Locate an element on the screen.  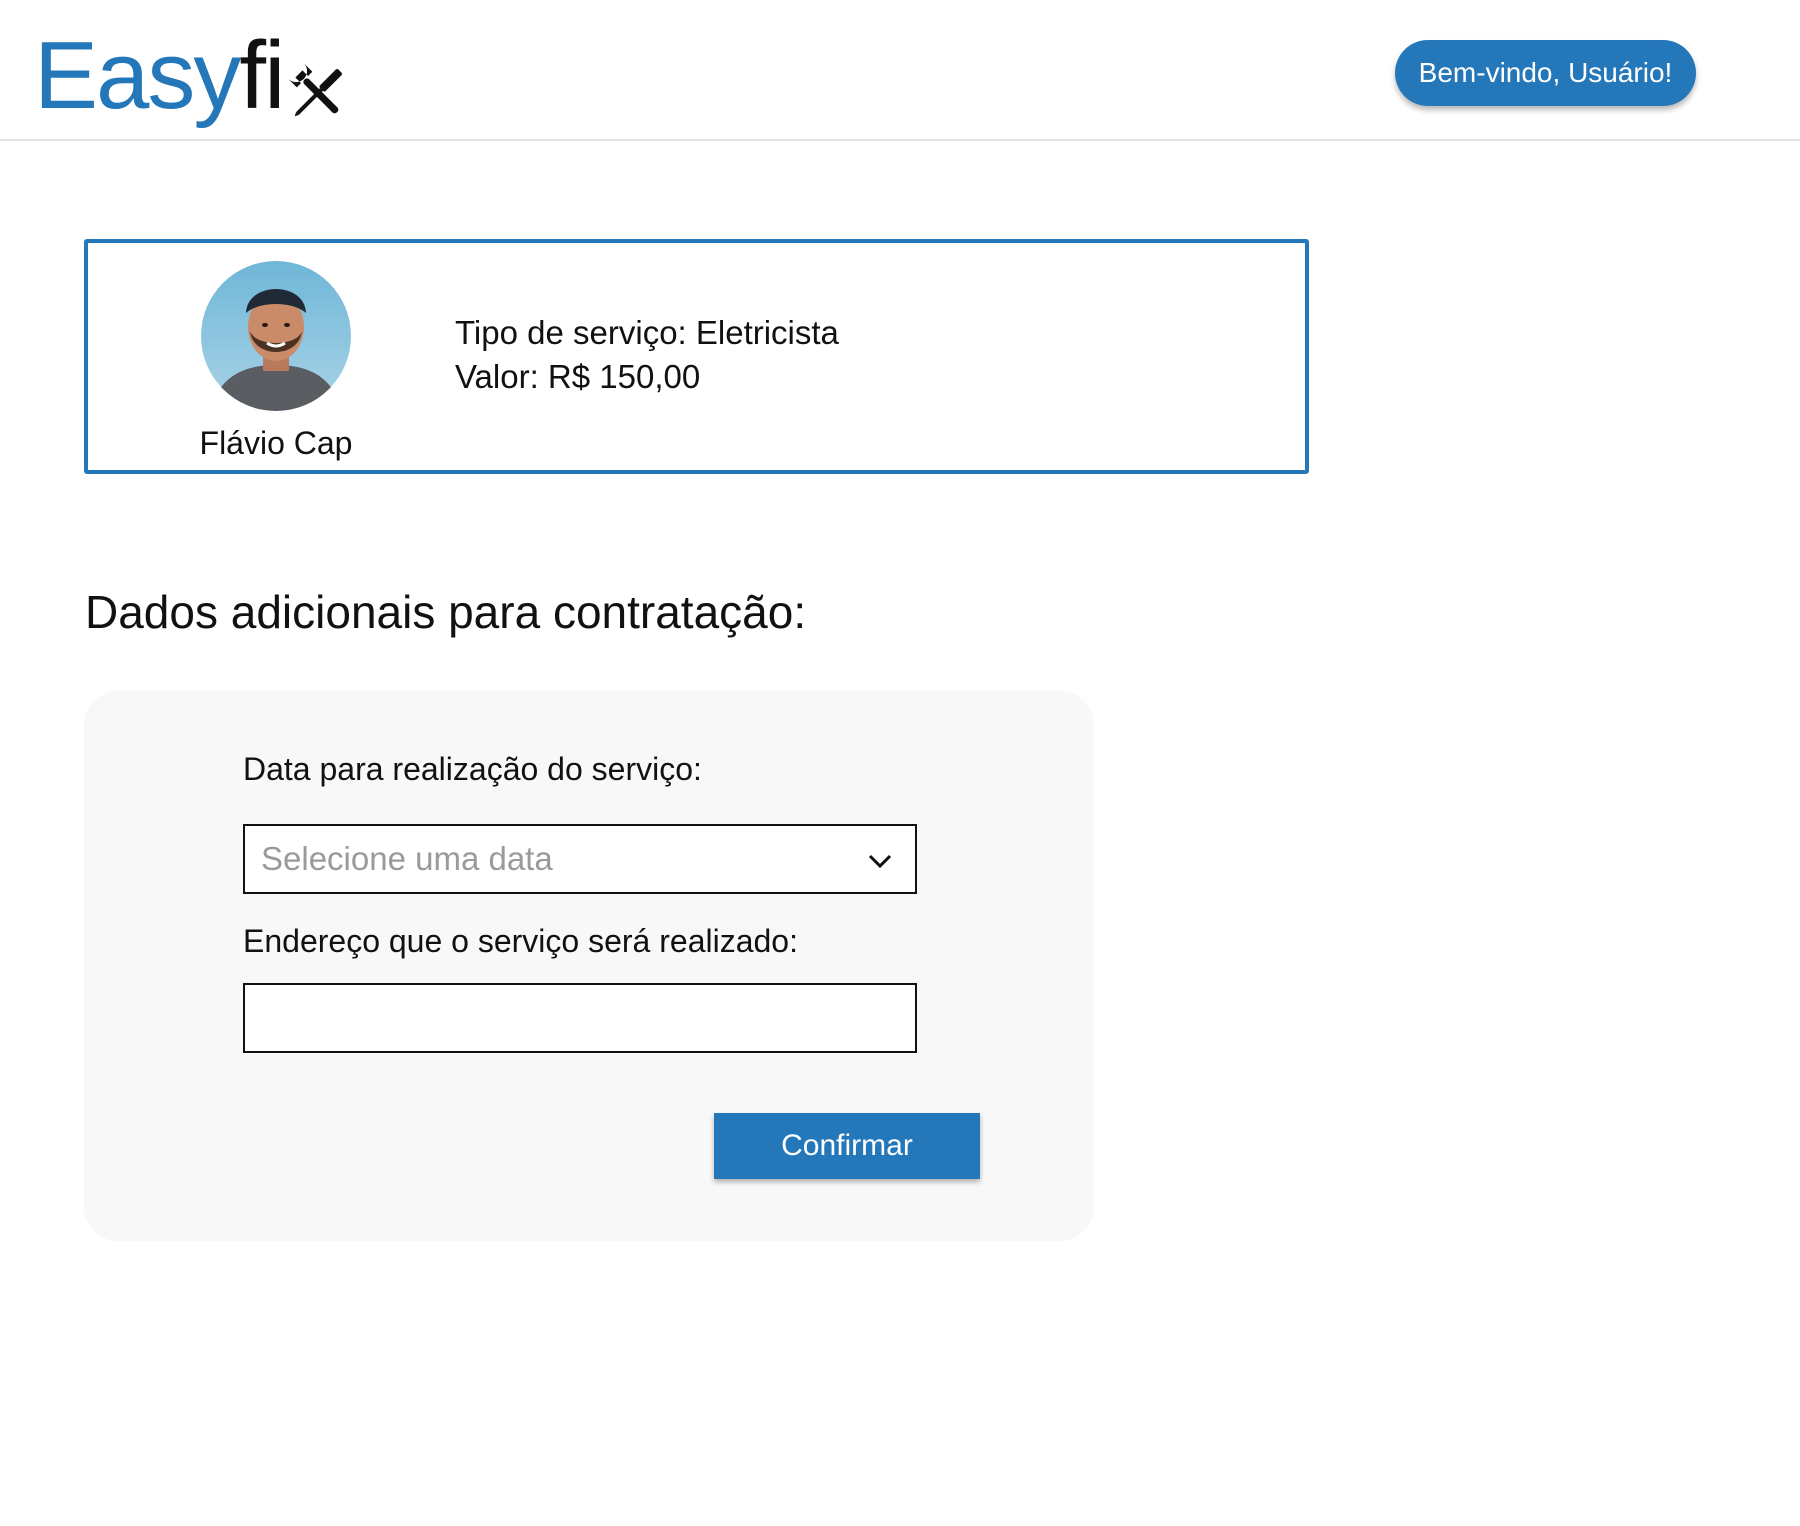
chevron-down-icon is located at coordinates (880, 861).